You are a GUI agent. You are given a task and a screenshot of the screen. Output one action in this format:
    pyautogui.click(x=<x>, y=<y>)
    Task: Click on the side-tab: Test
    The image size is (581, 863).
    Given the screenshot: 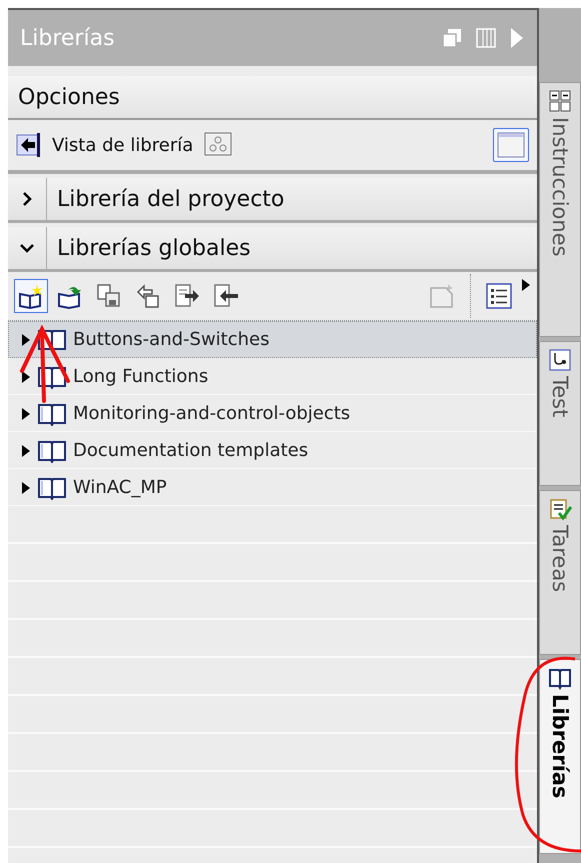 What is the action you would take?
    pyautogui.click(x=560, y=413)
    